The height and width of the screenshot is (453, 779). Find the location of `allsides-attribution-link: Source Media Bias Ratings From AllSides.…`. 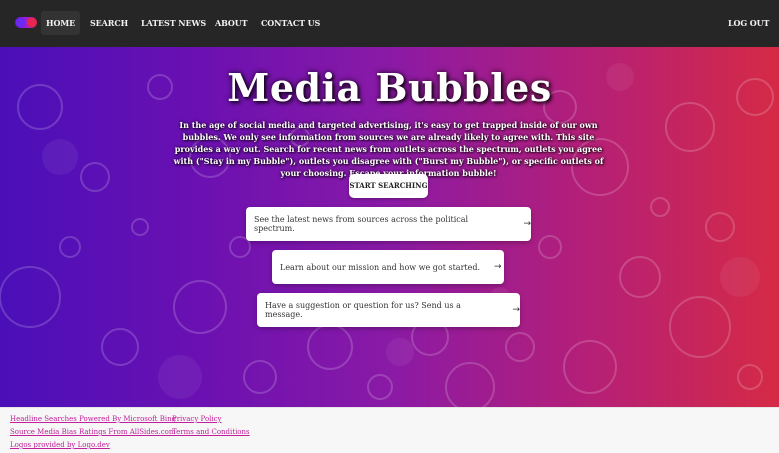

allsides-attribution-link: Source Media Bias Ratings From AllSides.… is located at coordinates (92, 432).